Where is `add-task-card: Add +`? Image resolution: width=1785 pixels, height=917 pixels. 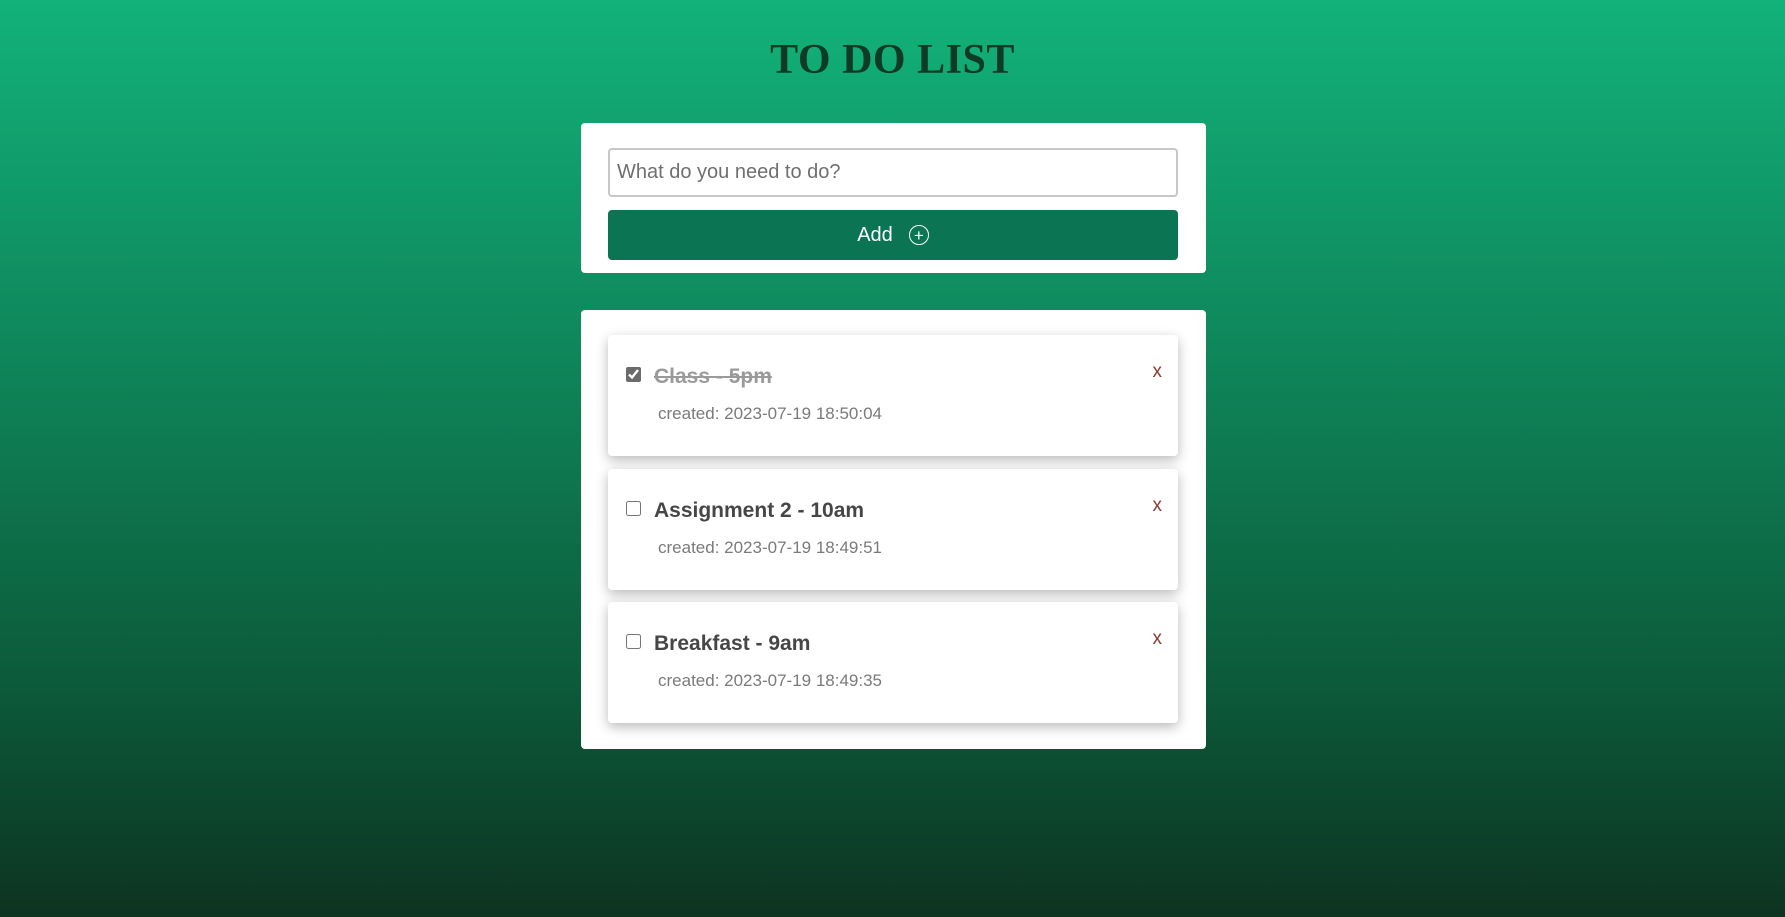
add-task-card: Add + is located at coordinates (893, 198).